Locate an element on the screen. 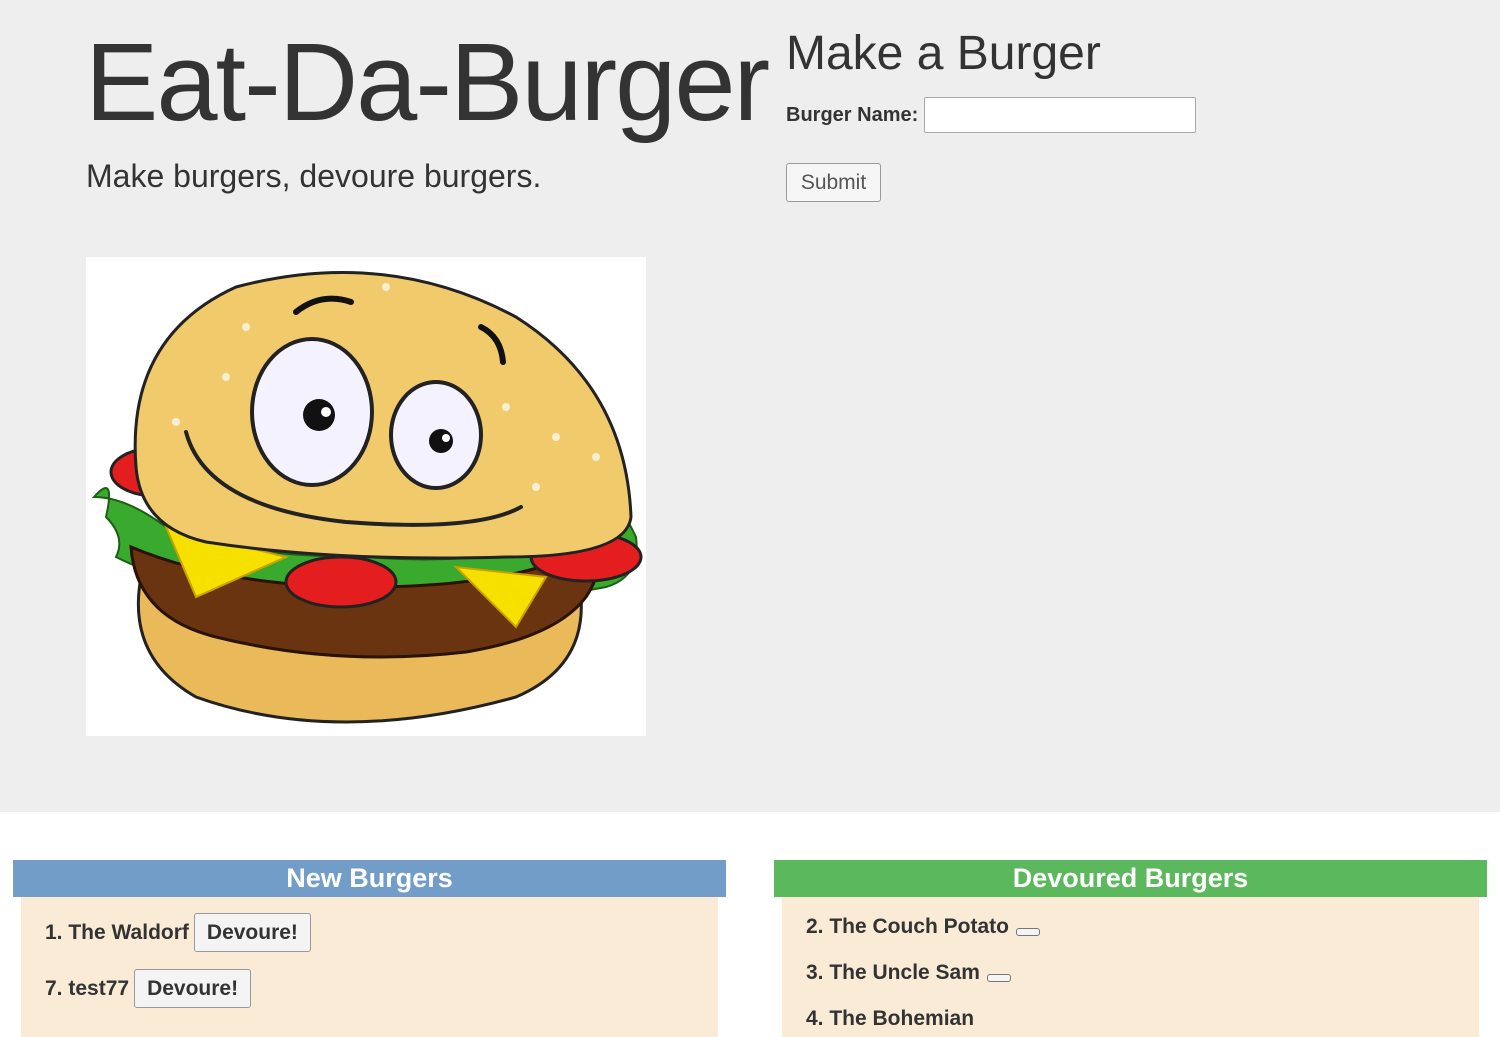 The image size is (1500, 1037). burger-name-input is located at coordinates (1060, 115).